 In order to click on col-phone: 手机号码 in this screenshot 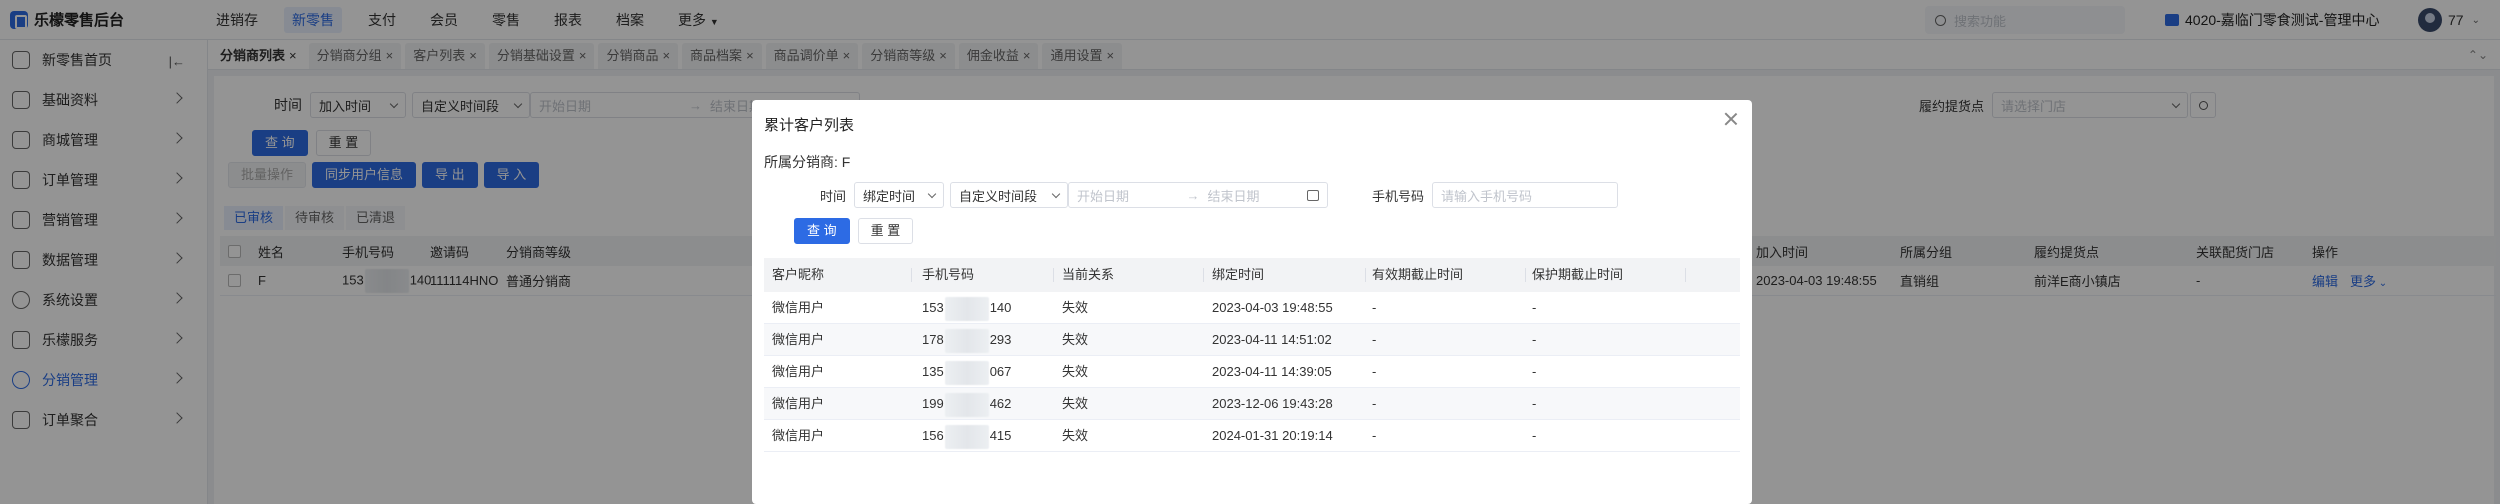, I will do `click(948, 274)`.